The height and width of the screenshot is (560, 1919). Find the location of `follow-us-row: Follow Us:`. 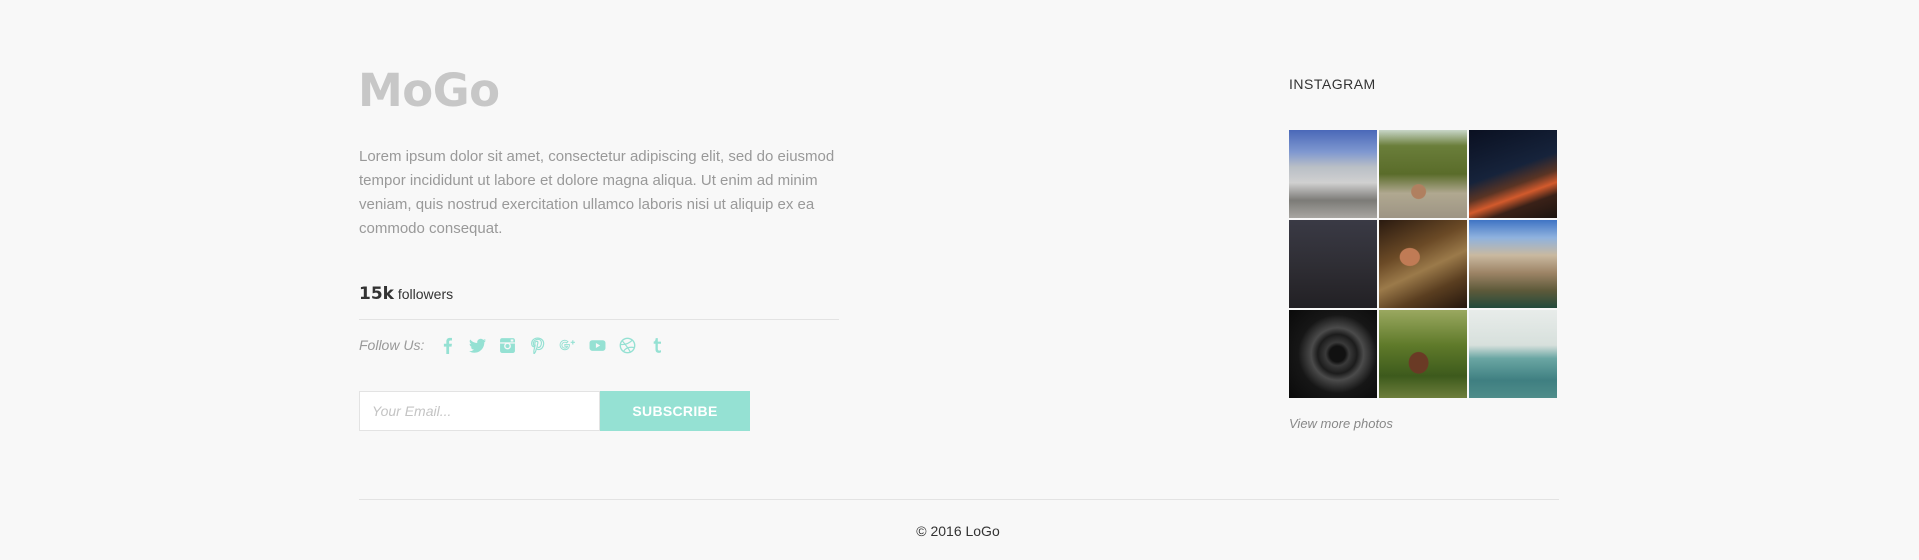

follow-us-row: Follow Us: is located at coordinates (518, 345).